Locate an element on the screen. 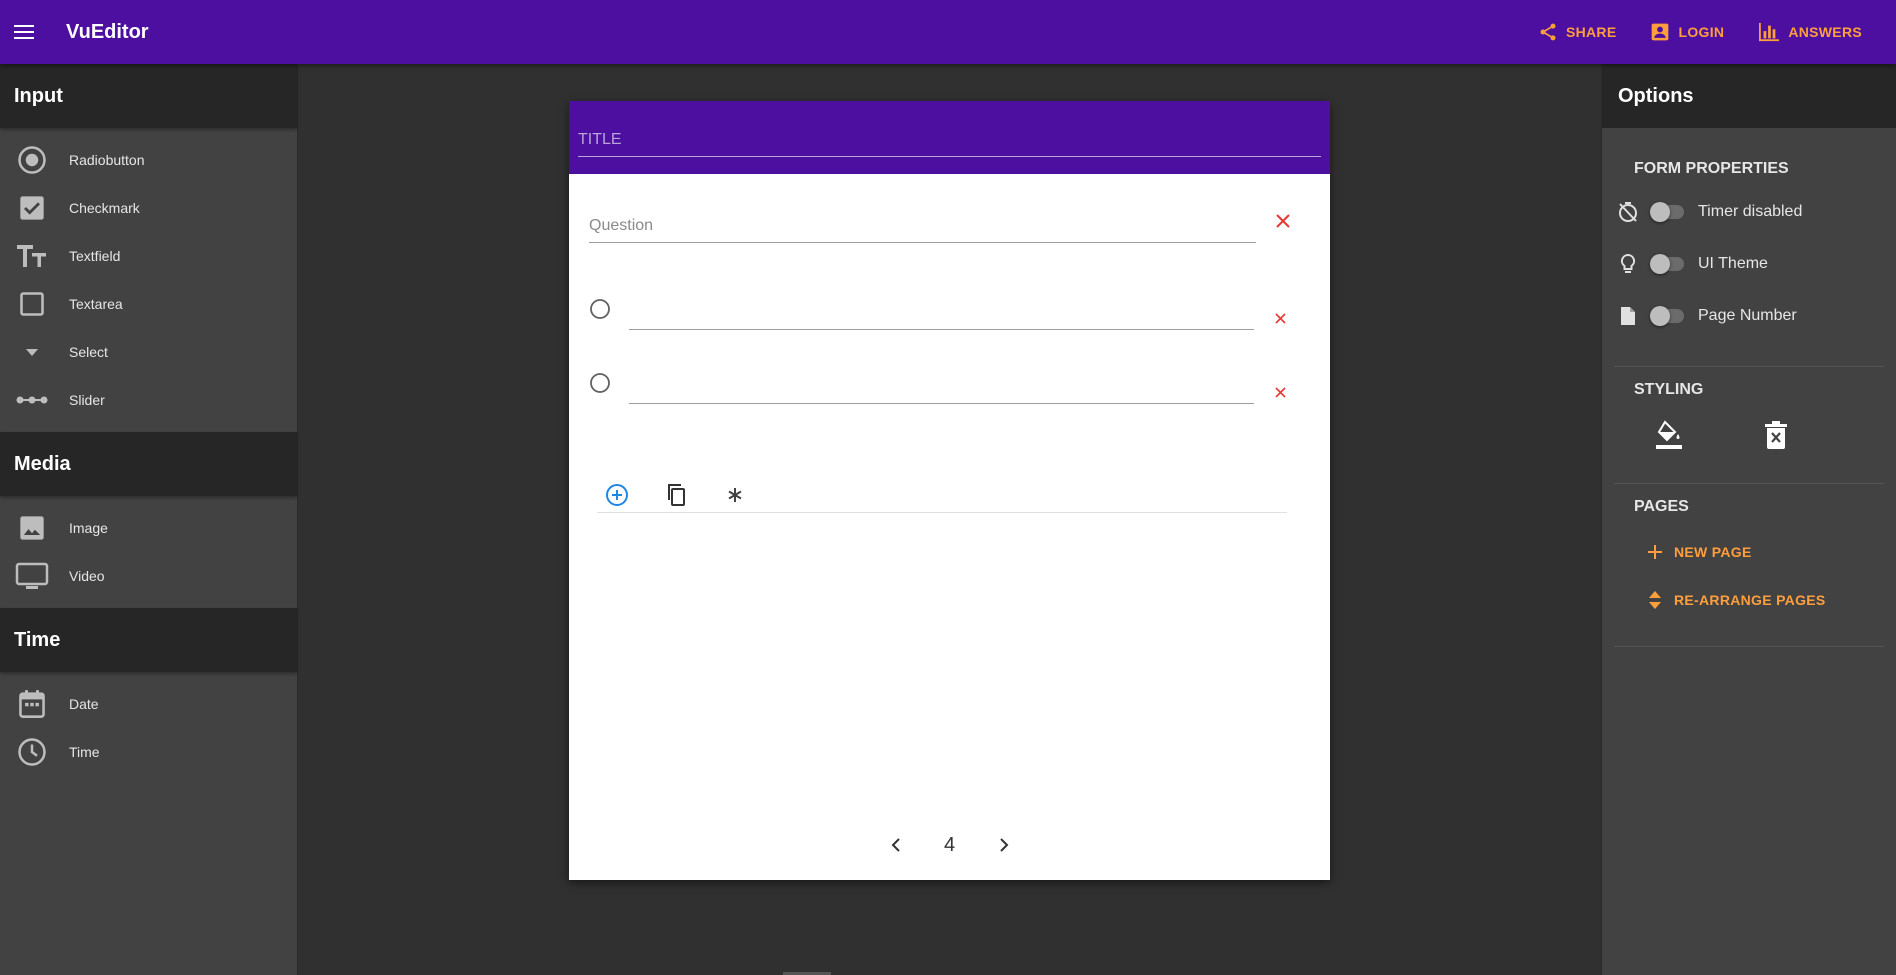 The width and height of the screenshot is (1896, 975). form-header: TITLE is located at coordinates (949, 137).